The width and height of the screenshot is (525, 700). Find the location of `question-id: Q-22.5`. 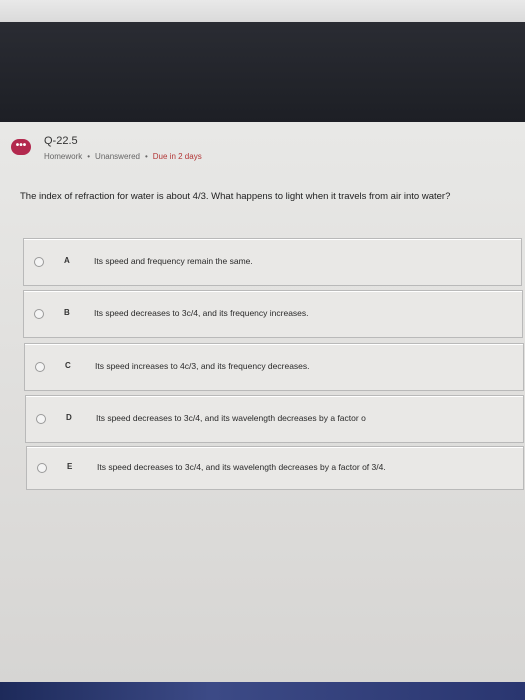

question-id: Q-22.5 is located at coordinates (61, 141).